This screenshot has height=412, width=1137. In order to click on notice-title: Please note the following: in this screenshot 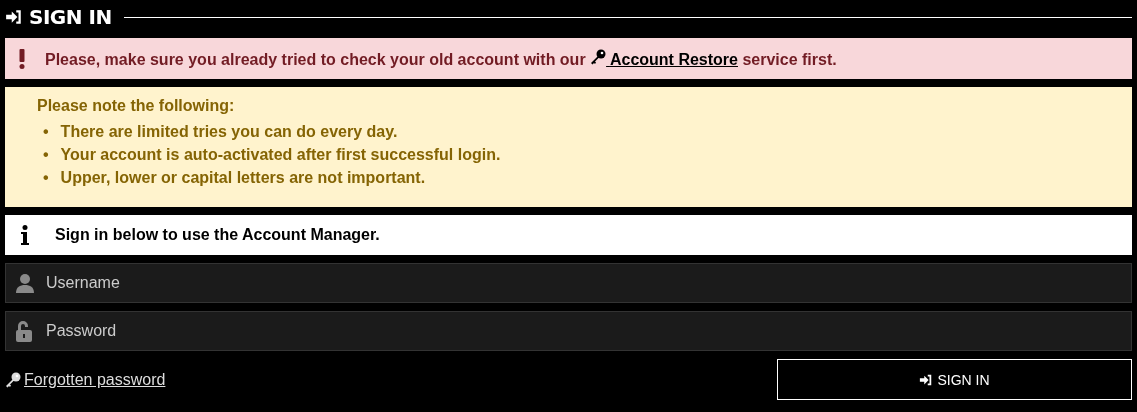, I will do `click(136, 106)`.